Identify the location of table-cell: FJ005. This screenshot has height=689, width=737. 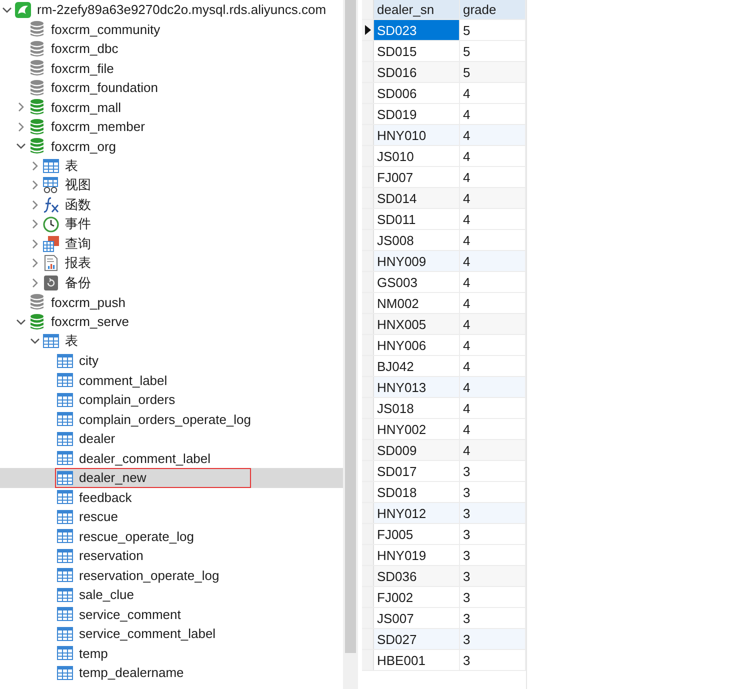
(417, 534).